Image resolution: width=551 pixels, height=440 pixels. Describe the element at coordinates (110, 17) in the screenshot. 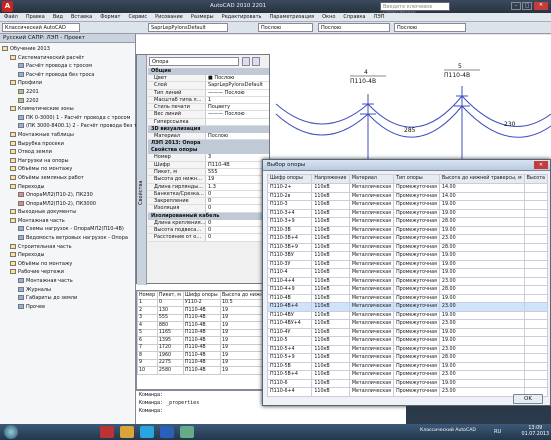

I see `menu-item: Формат` at that location.